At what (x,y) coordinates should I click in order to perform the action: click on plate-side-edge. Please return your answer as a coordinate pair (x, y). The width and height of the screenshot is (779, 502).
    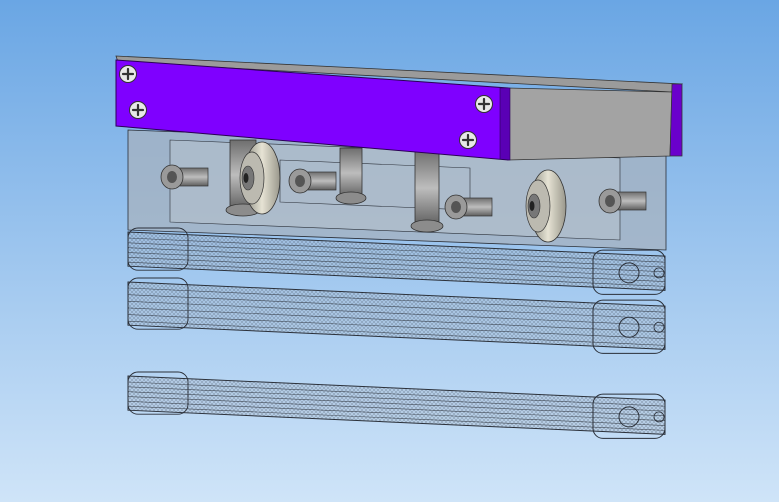
    Looking at the image, I should click on (676, 120).